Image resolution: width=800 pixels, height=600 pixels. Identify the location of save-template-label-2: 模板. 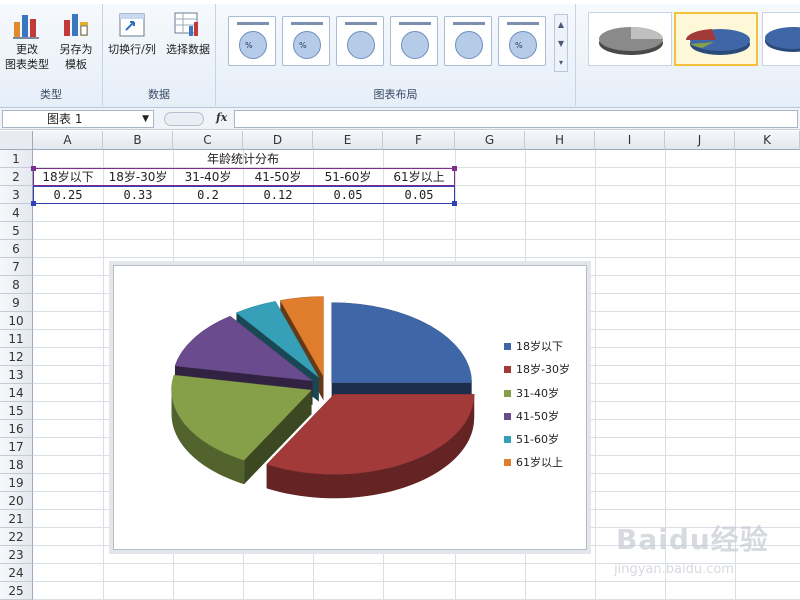
(76, 64).